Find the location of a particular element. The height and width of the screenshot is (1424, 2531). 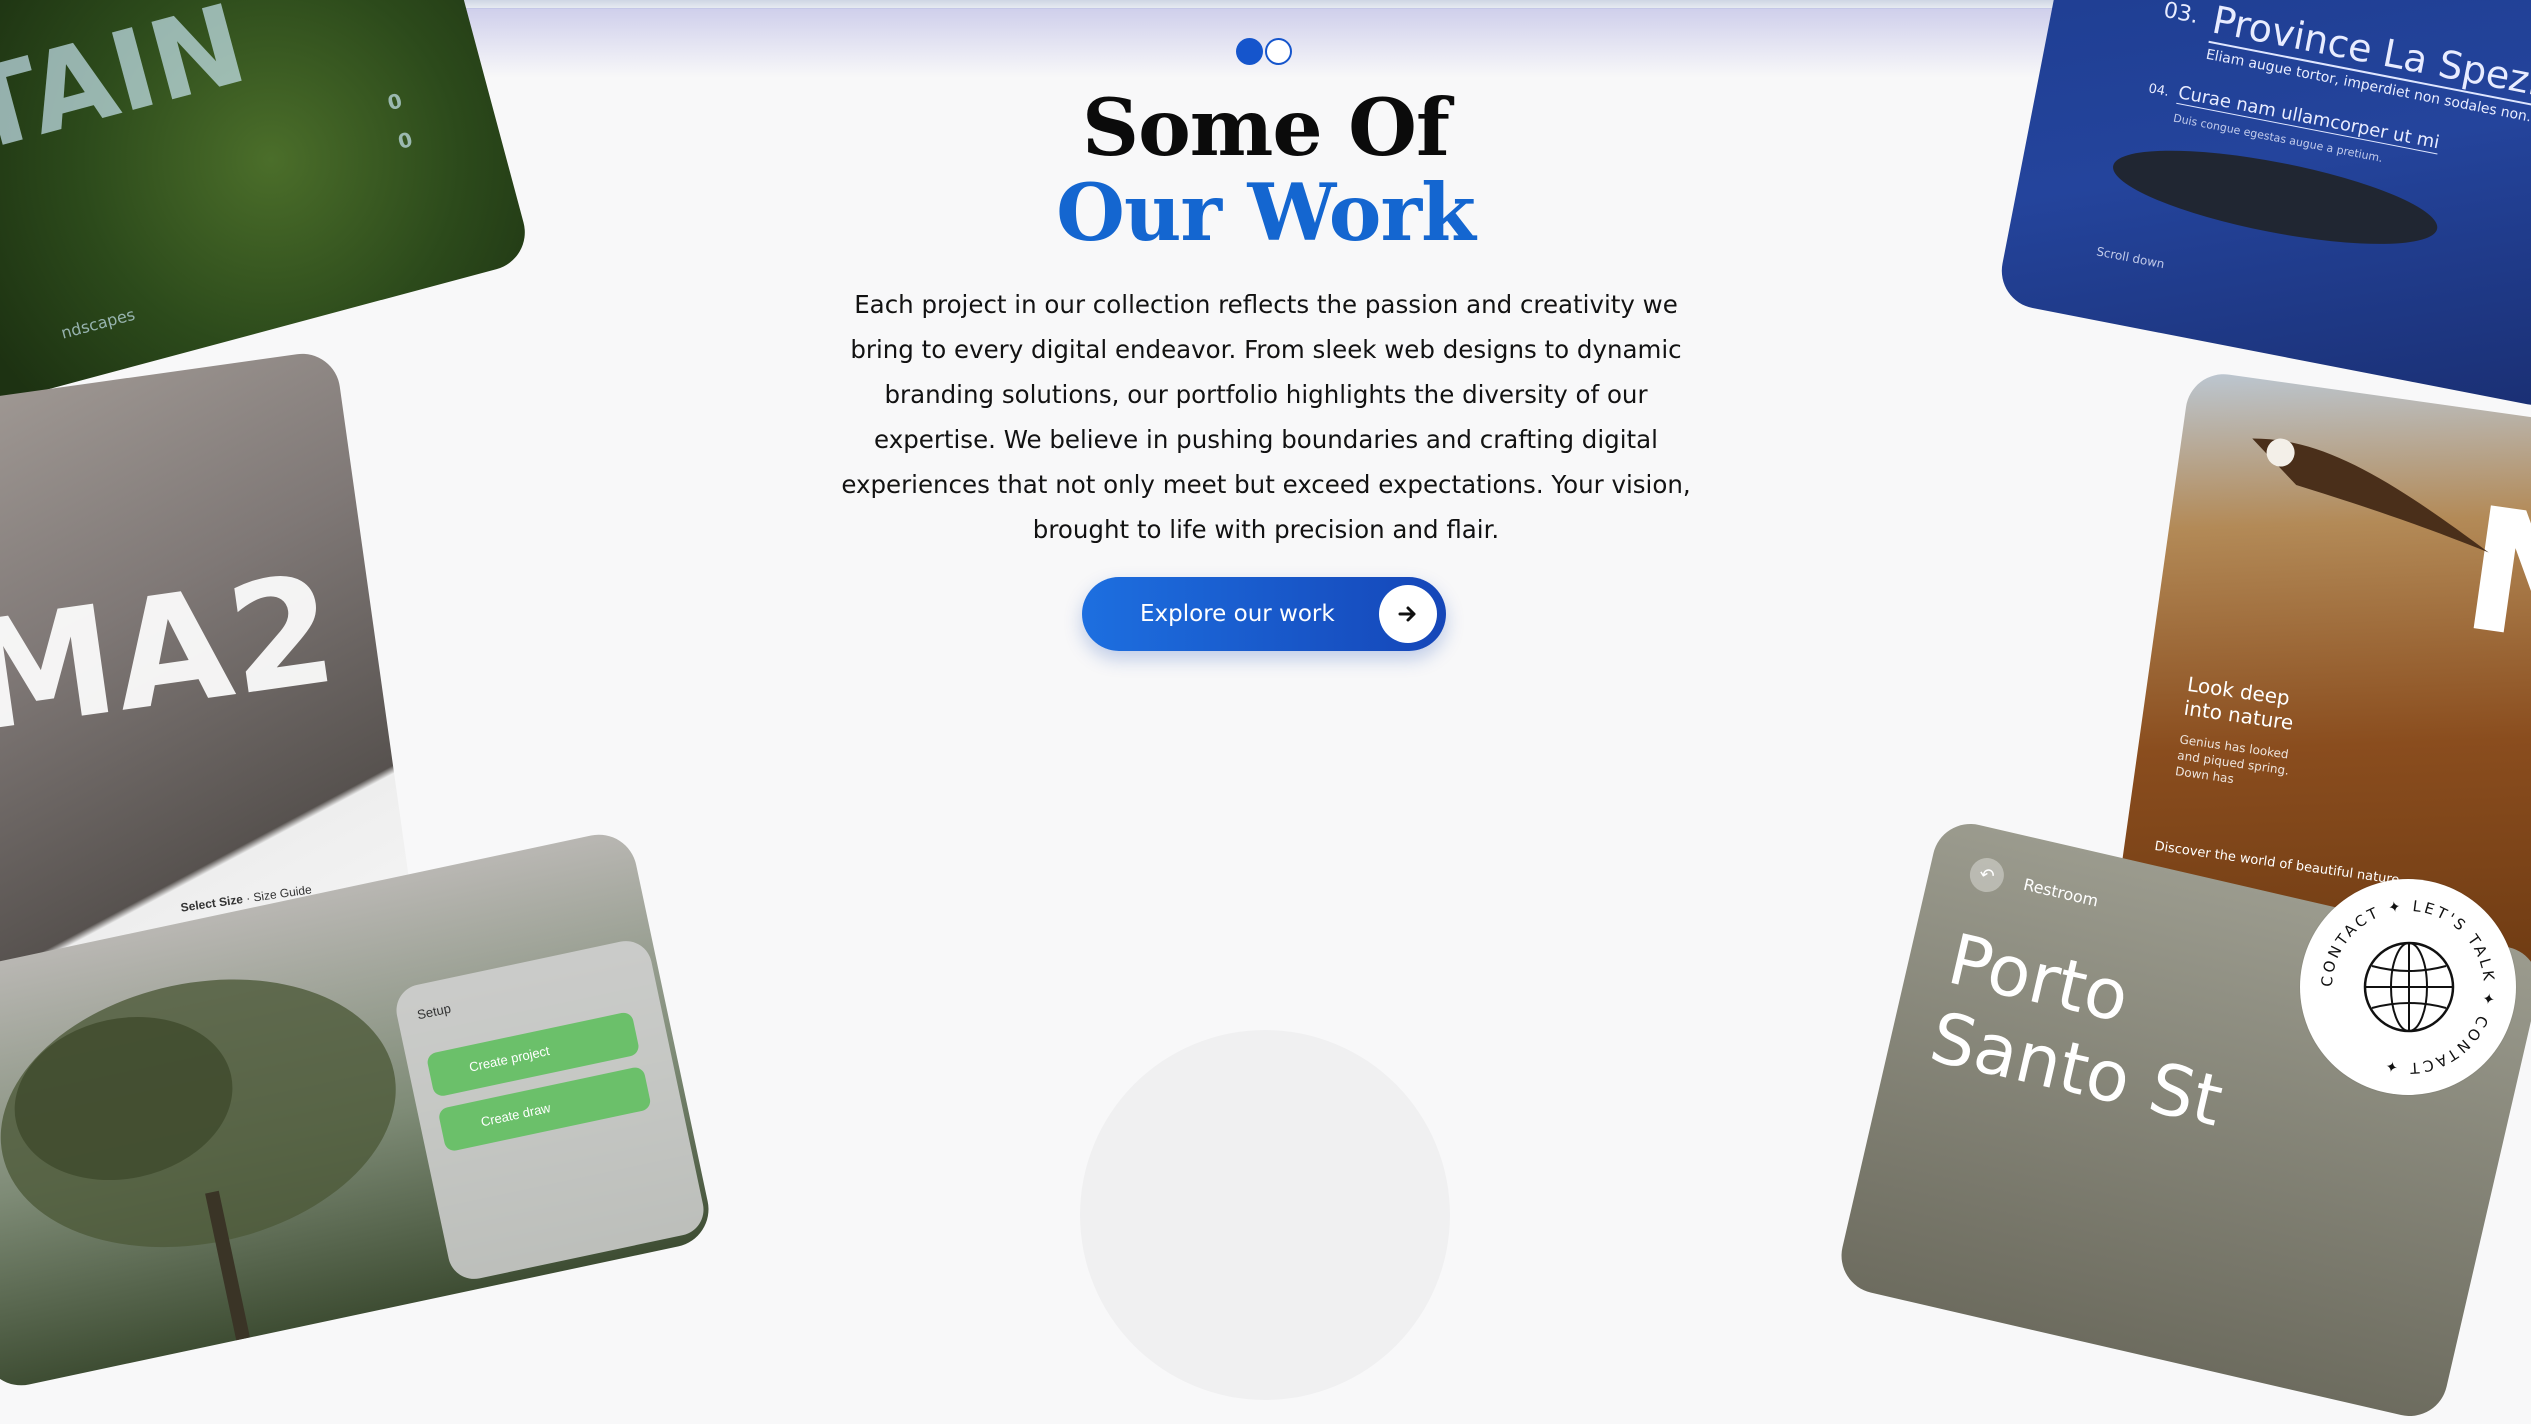

forest-caption: ndscapes is located at coordinates (98, 323).